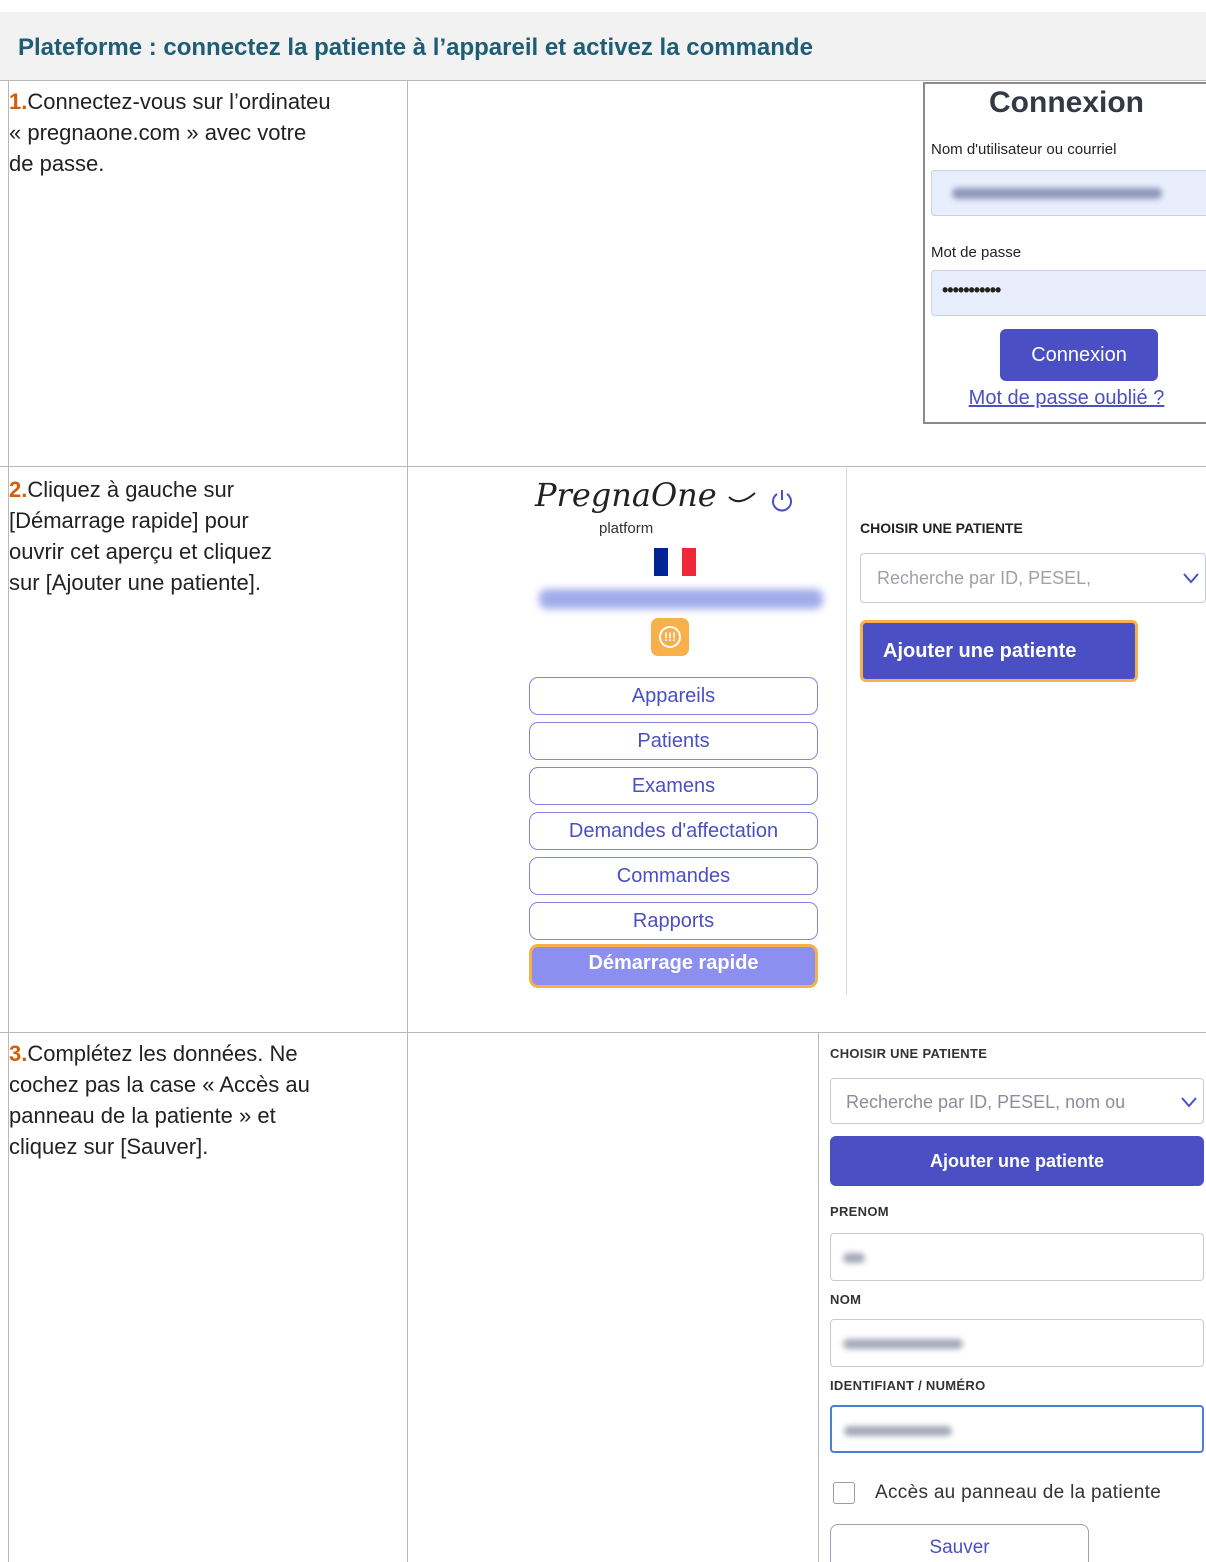  I want to click on access-label: Accès au panneau de la patiente, so click(1018, 1493).